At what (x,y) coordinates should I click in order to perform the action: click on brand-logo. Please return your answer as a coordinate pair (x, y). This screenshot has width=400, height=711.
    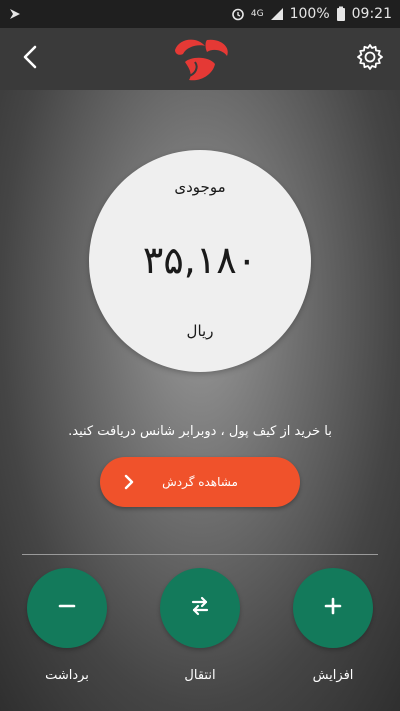
    Looking at the image, I should click on (200, 59).